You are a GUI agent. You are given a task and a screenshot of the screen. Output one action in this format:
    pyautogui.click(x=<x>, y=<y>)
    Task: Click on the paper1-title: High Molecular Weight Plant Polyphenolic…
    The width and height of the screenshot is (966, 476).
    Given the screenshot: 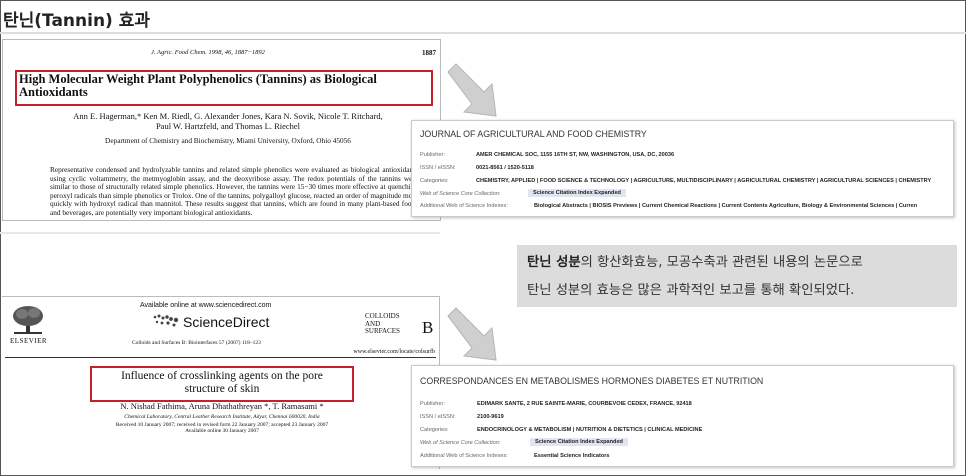 What is the action you would take?
    pyautogui.click(x=198, y=85)
    